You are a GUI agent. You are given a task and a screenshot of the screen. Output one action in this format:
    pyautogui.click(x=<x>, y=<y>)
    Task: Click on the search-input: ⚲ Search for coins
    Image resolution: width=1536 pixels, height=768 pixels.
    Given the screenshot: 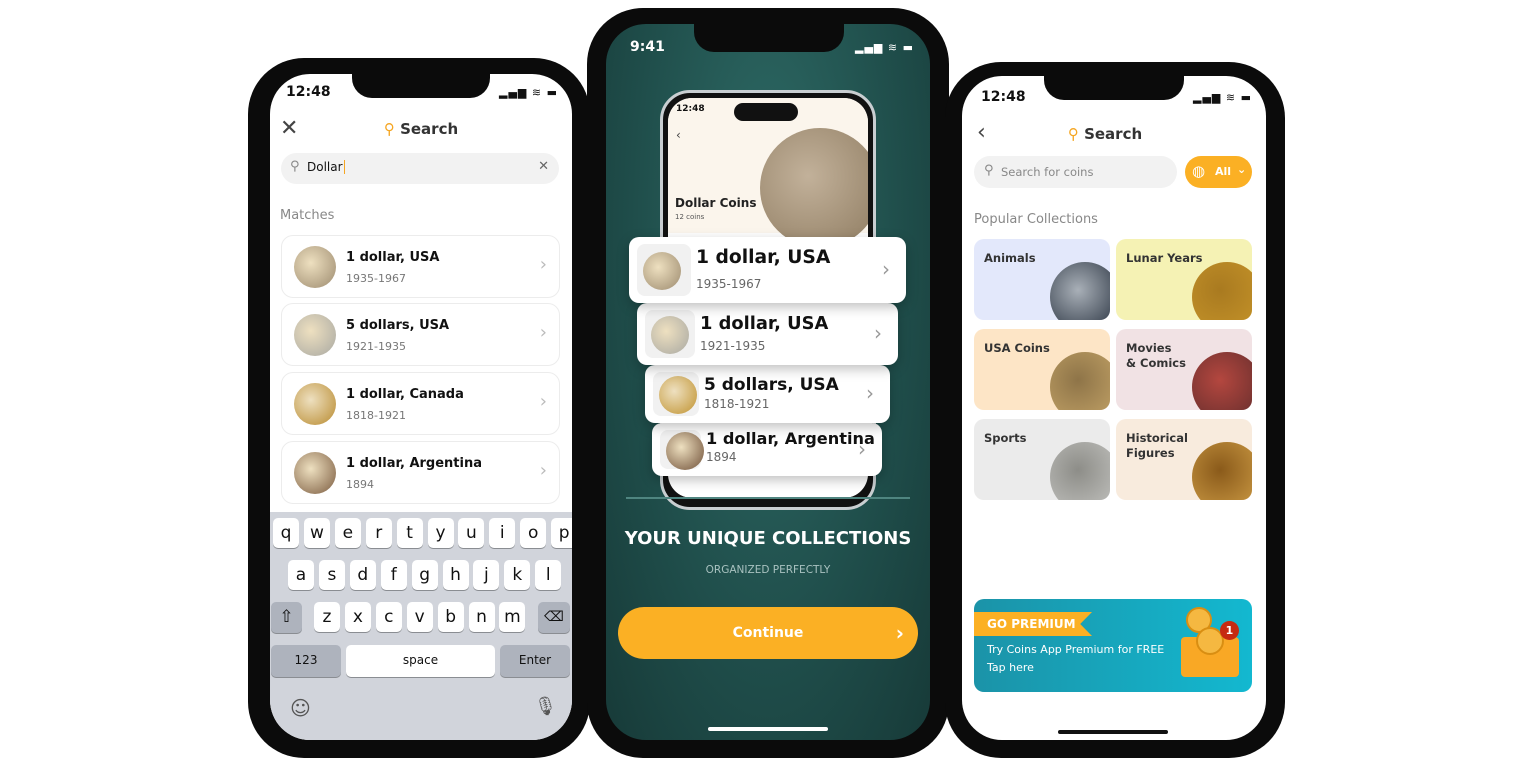 What is the action you would take?
    pyautogui.click(x=1075, y=172)
    